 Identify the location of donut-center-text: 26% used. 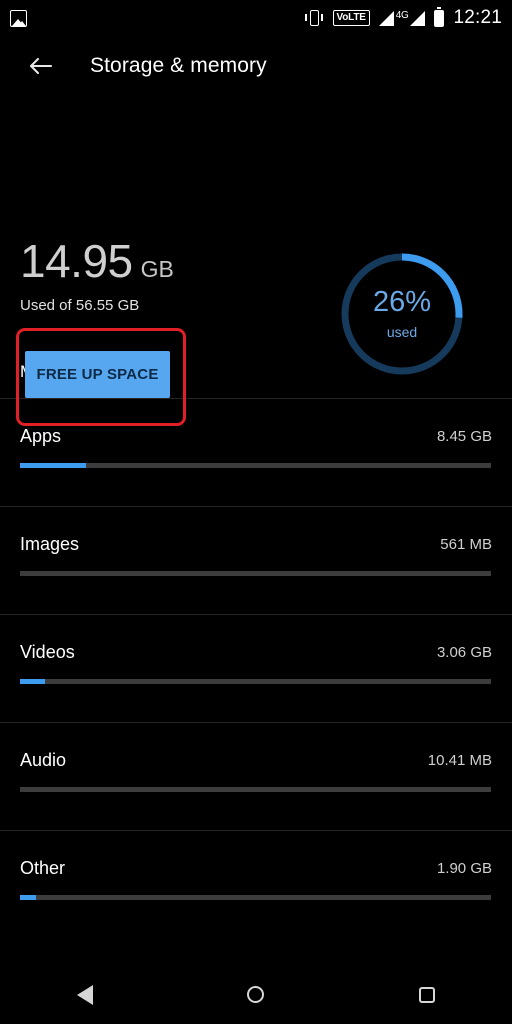
(402, 314).